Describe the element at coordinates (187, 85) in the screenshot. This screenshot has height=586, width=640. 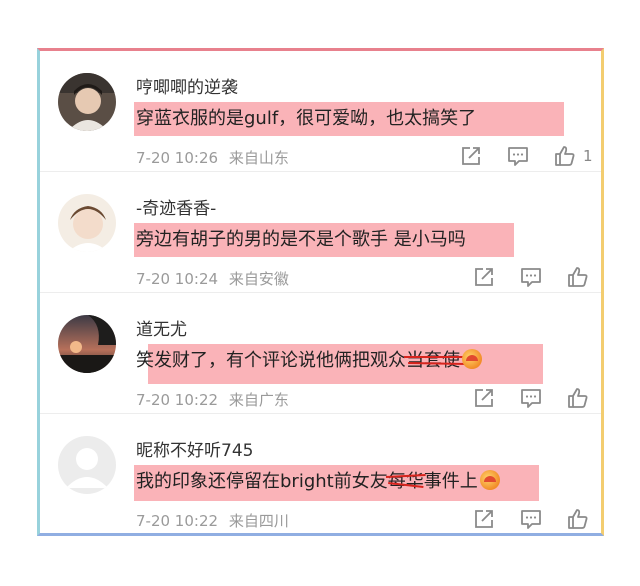
I see `username: 哼唧唧的逆袭` at that location.